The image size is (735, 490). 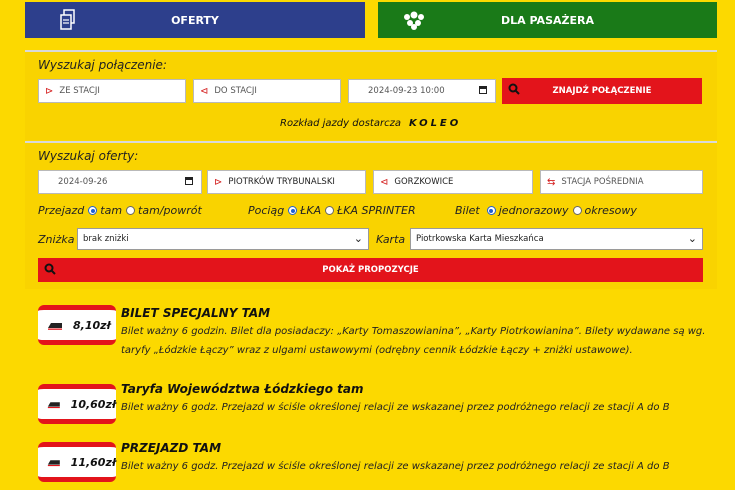 I want to click on train-type-label: Pociąg, so click(x=266, y=210).